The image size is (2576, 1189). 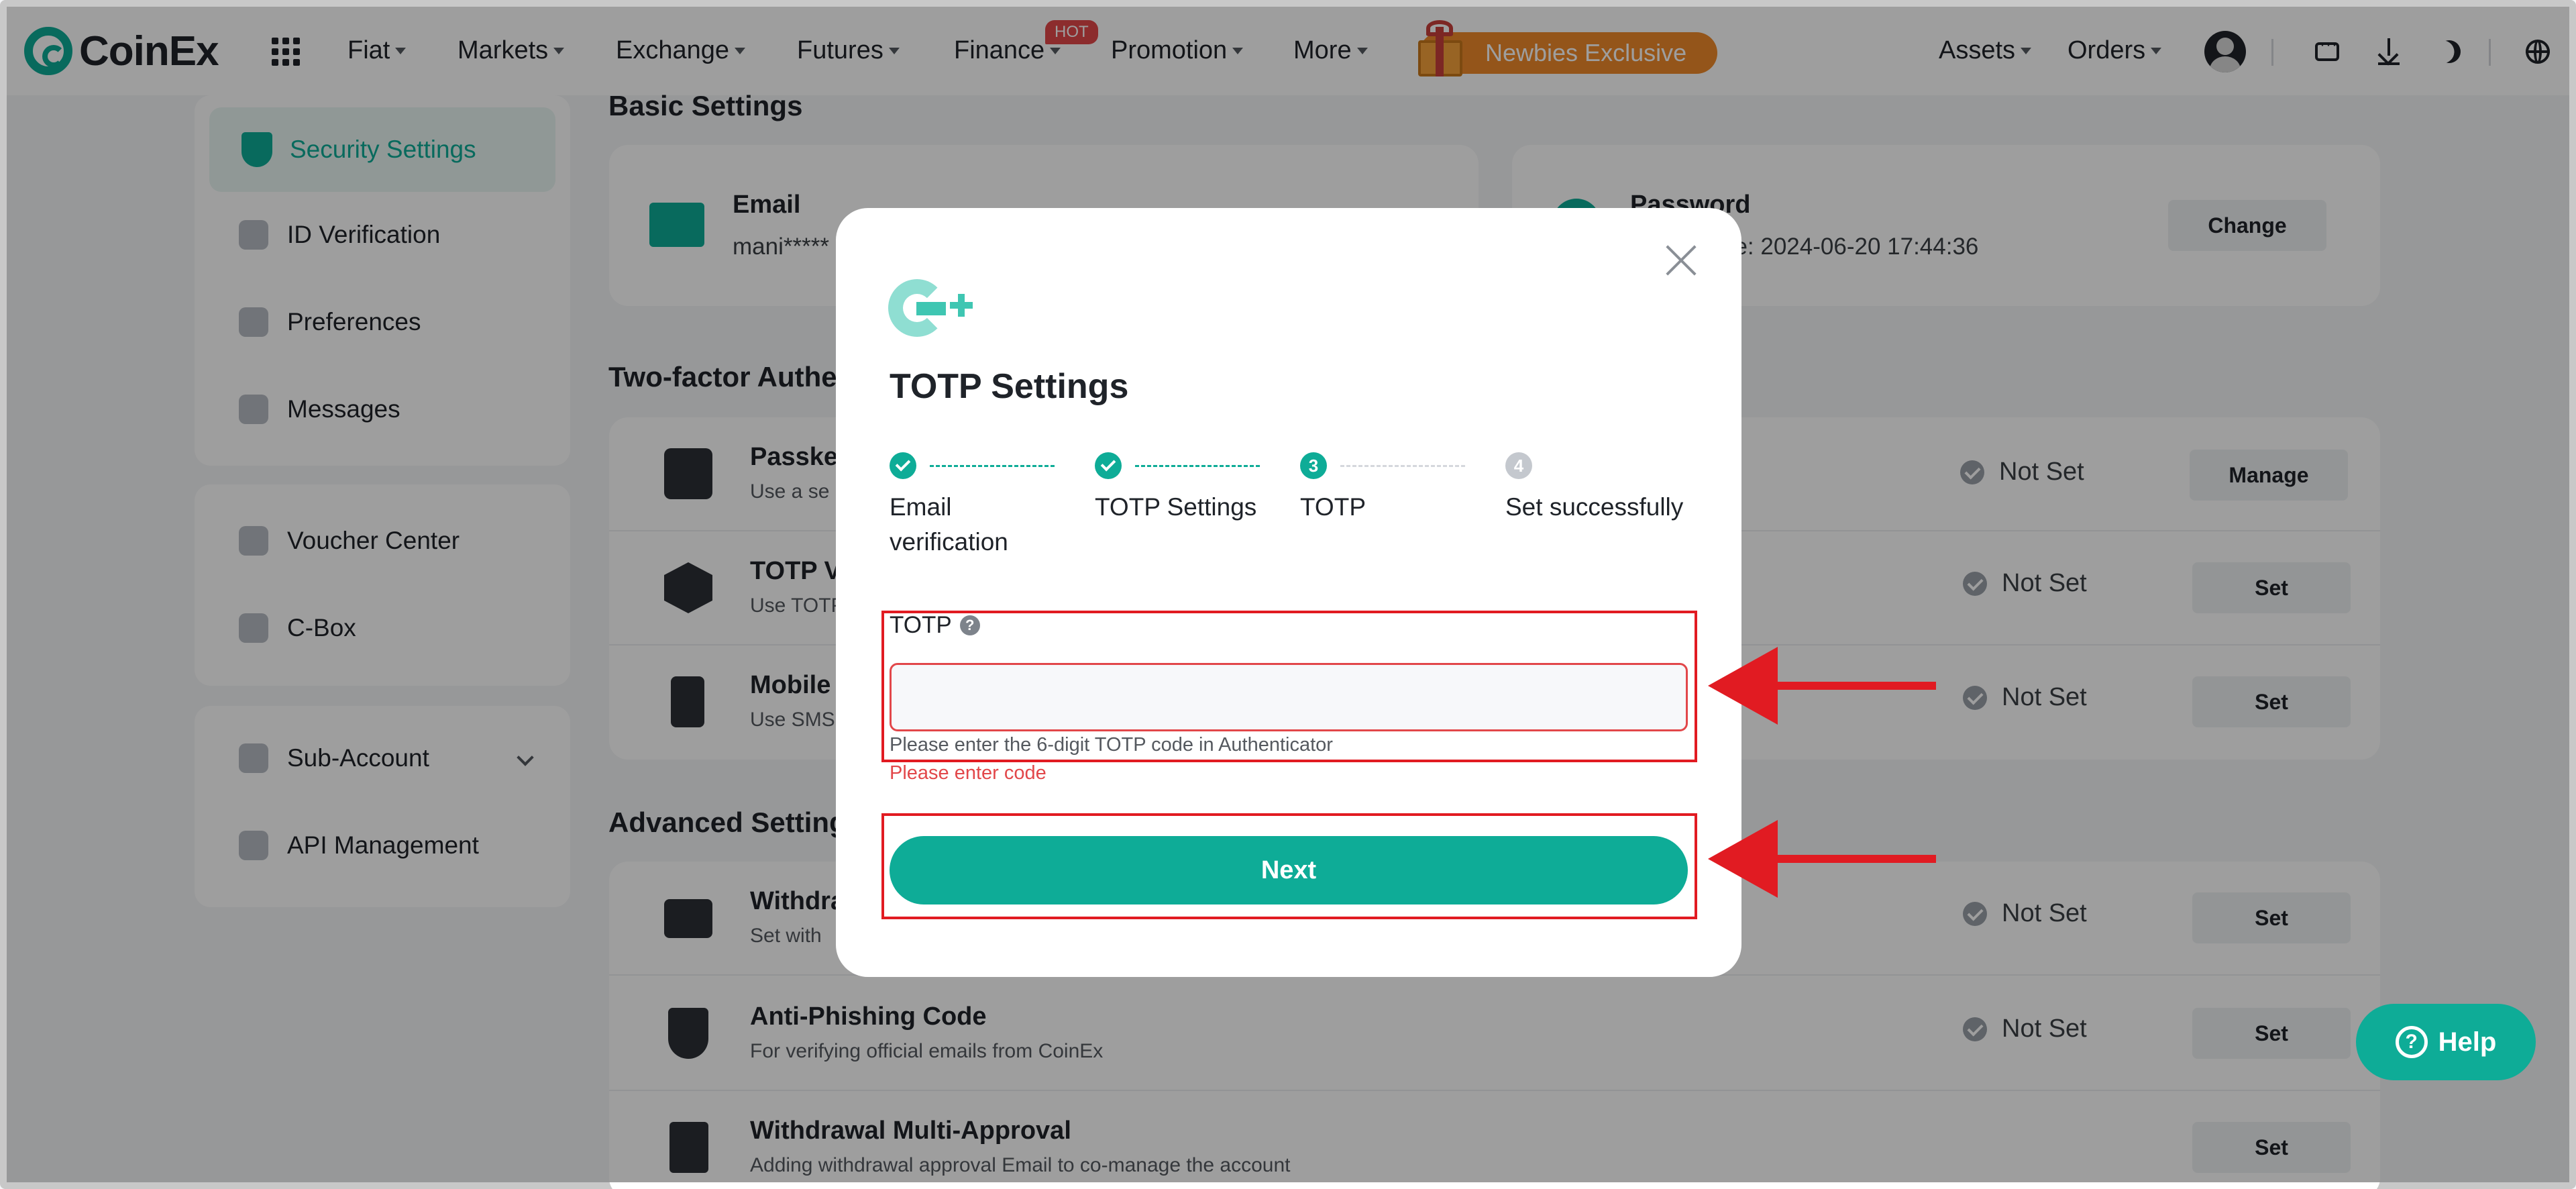 What do you see at coordinates (931, 308) in the screenshot?
I see `google-authenticator-icon` at bounding box center [931, 308].